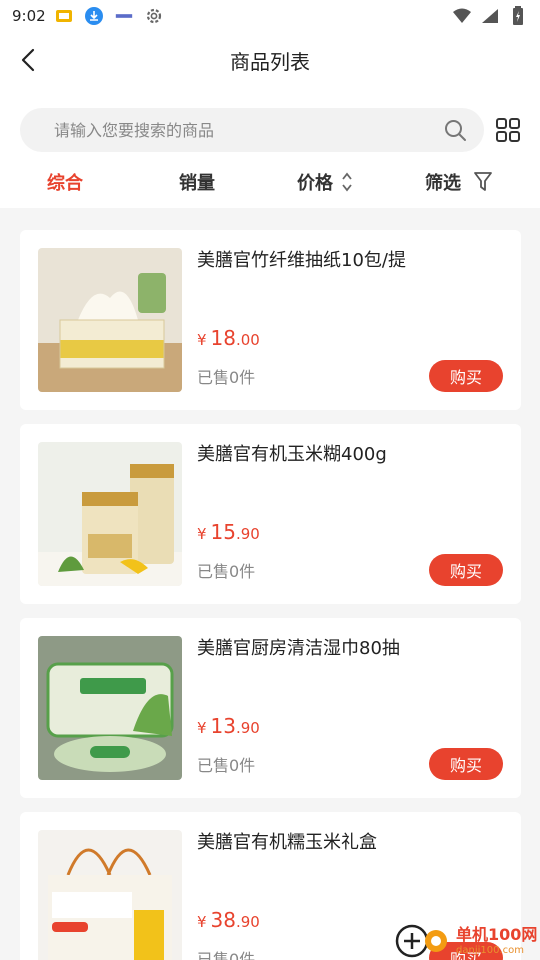 The width and height of the screenshot is (540, 960). I want to click on filter-tab-comprehensive: 综合, so click(65, 182).